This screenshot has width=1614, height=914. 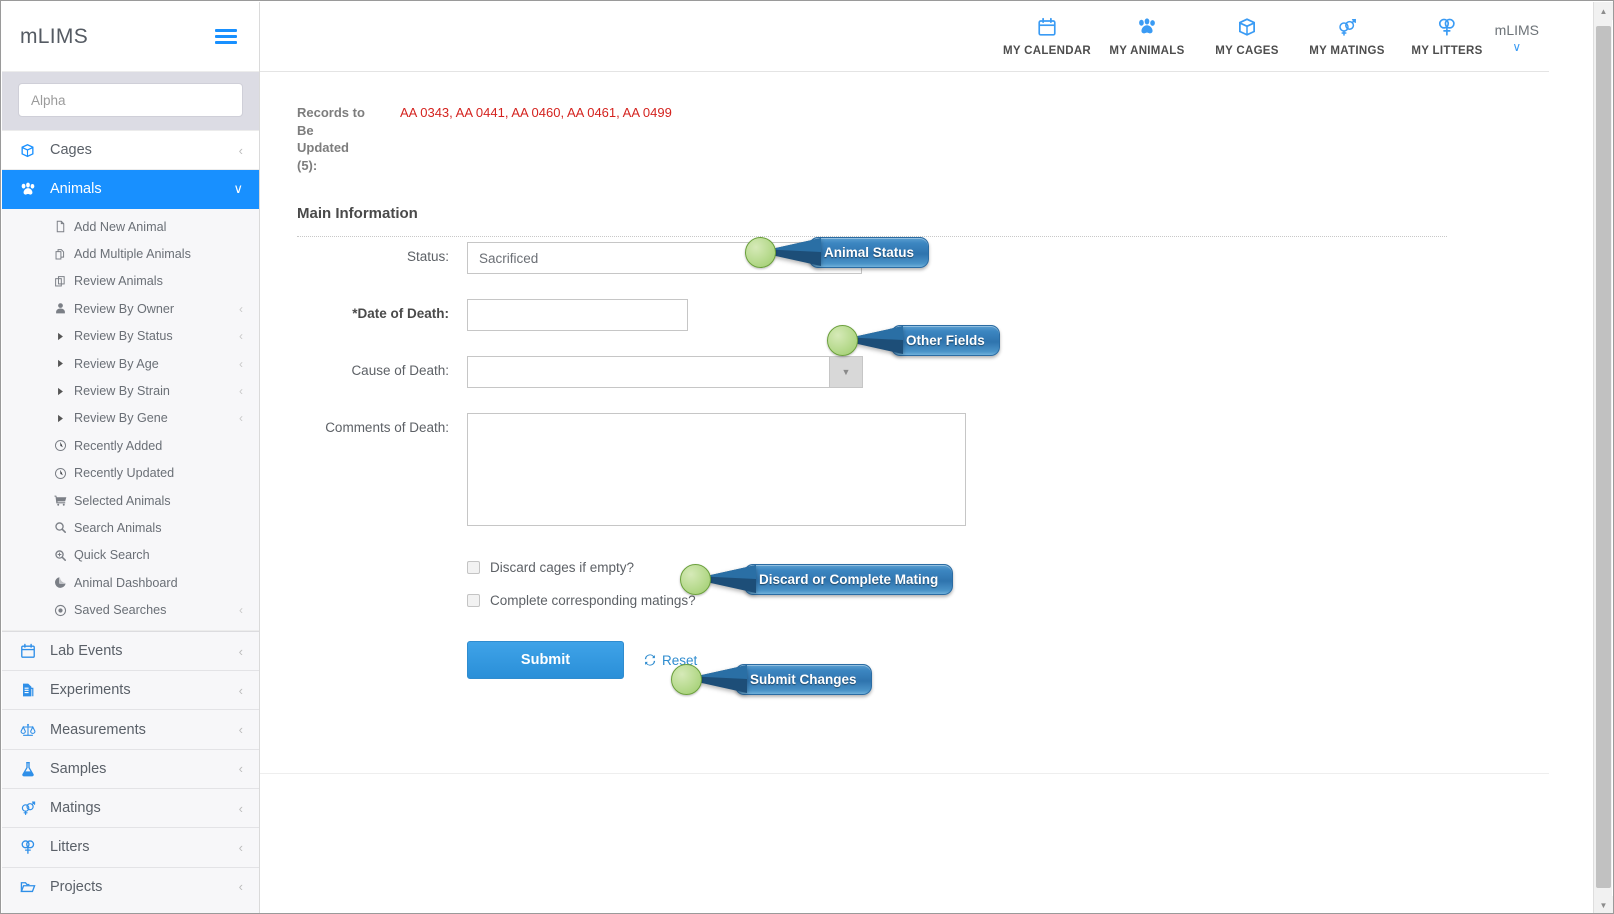 What do you see at coordinates (904, 660) in the screenshot?
I see `form-actions: Submit Reset` at bounding box center [904, 660].